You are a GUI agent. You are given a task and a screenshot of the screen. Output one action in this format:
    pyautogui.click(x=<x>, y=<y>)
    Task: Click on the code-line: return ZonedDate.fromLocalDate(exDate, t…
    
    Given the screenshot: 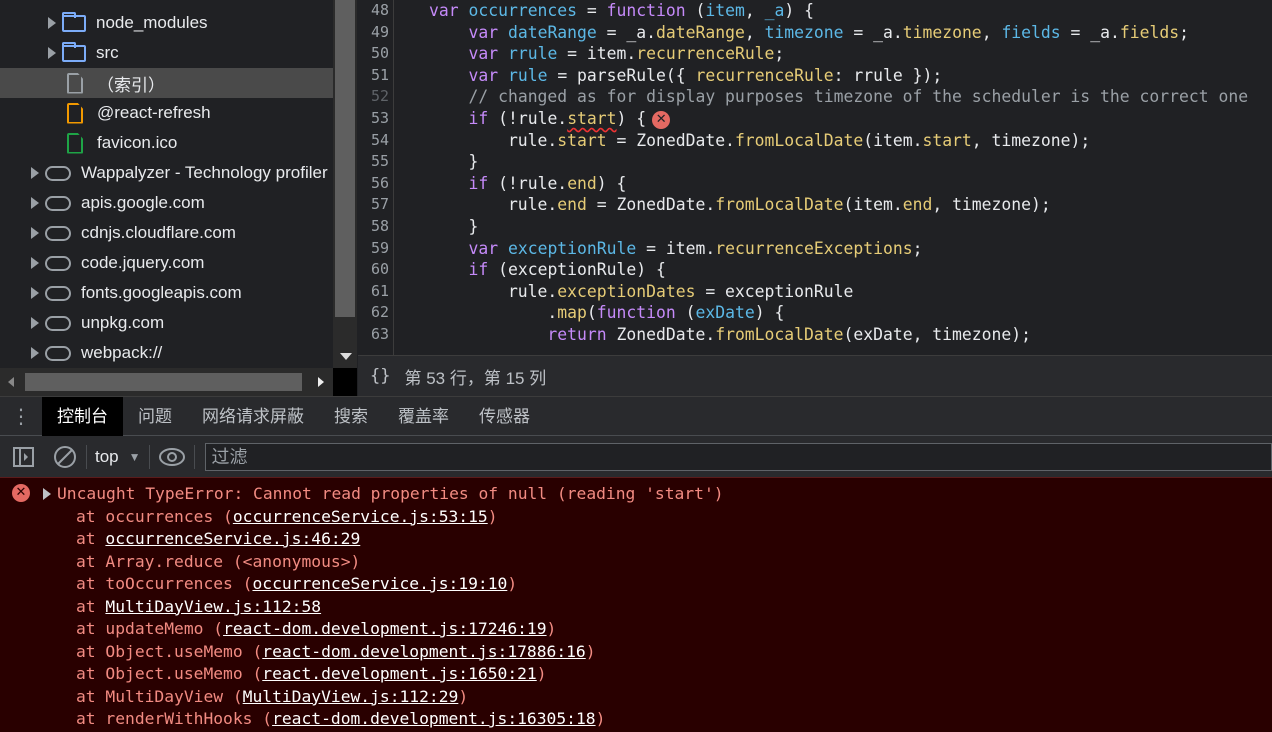 What is the action you would take?
    pyautogui.click(x=730, y=335)
    